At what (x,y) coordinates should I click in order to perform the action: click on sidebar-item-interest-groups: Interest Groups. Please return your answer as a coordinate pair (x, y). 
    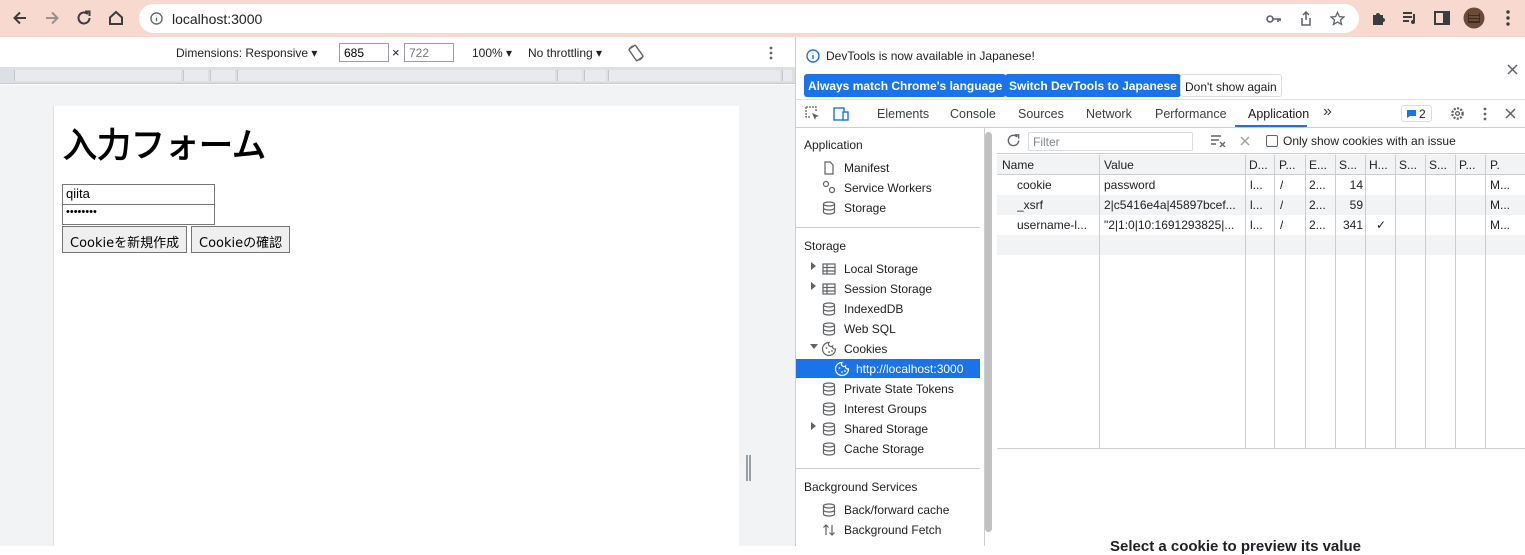
    Looking at the image, I should click on (885, 409).